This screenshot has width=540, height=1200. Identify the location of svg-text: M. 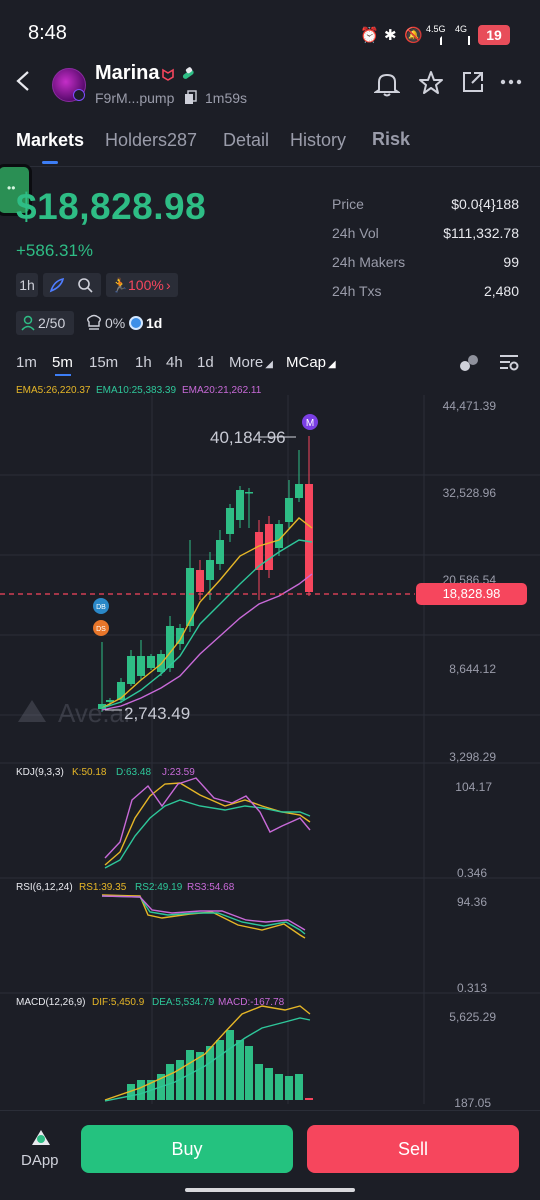
(310, 423).